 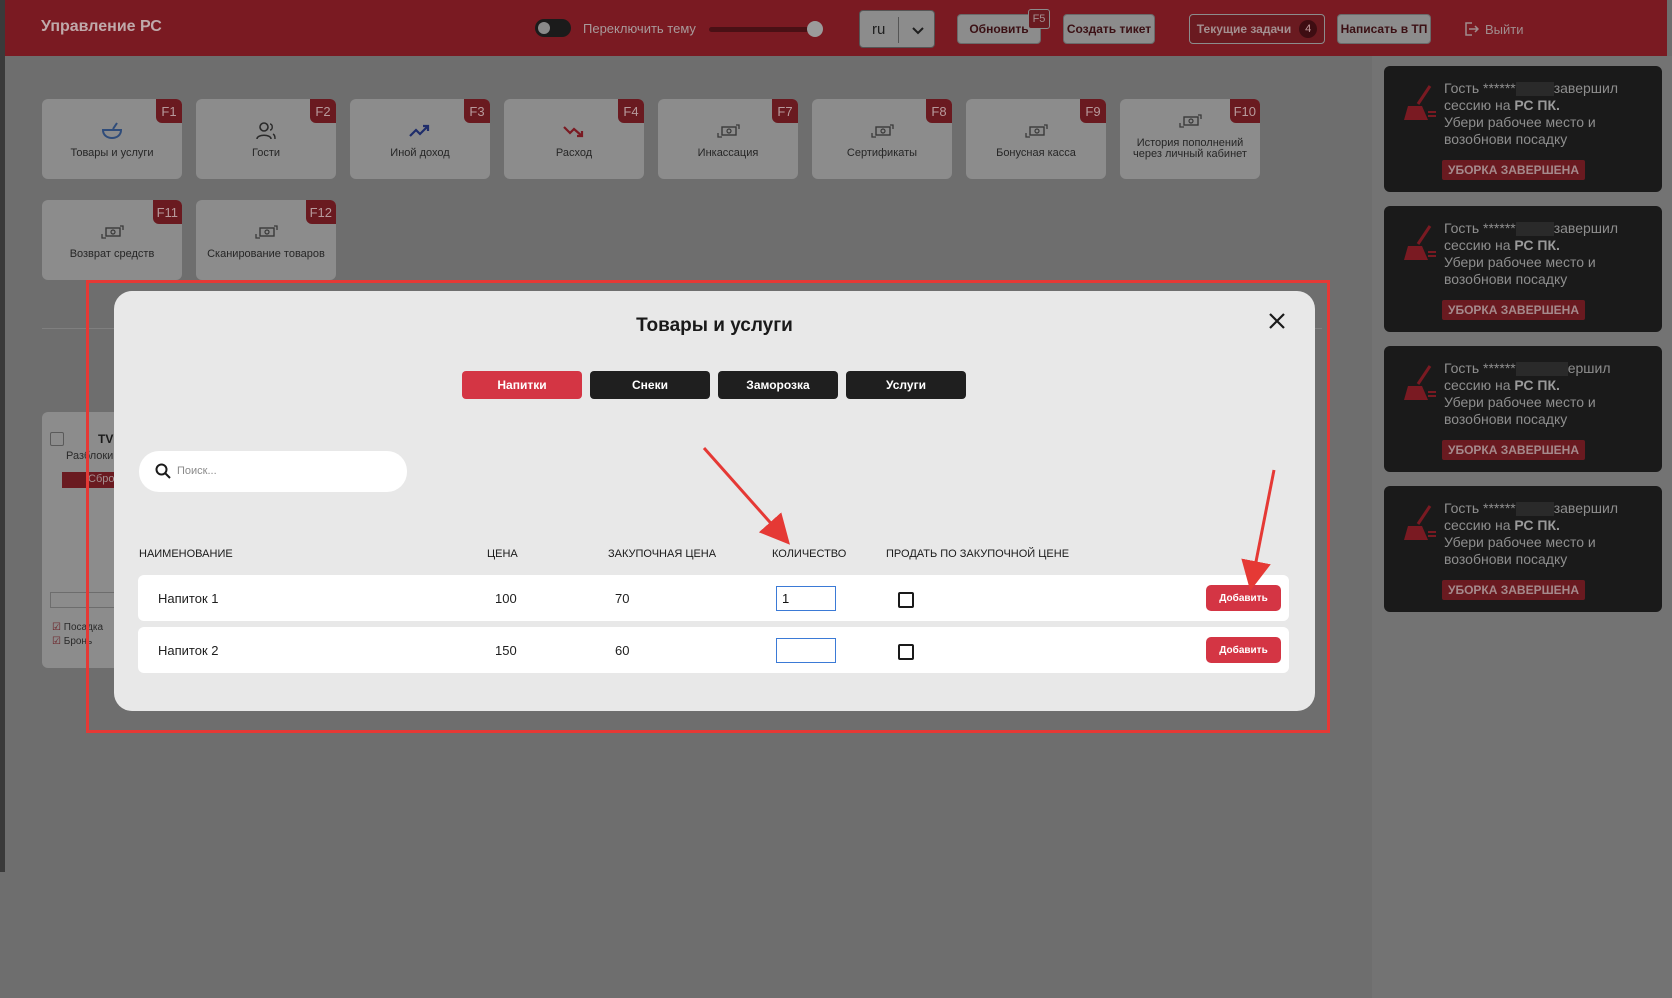 I want to click on tile-goods: F1 Товары и услуги, so click(x=112, y=139).